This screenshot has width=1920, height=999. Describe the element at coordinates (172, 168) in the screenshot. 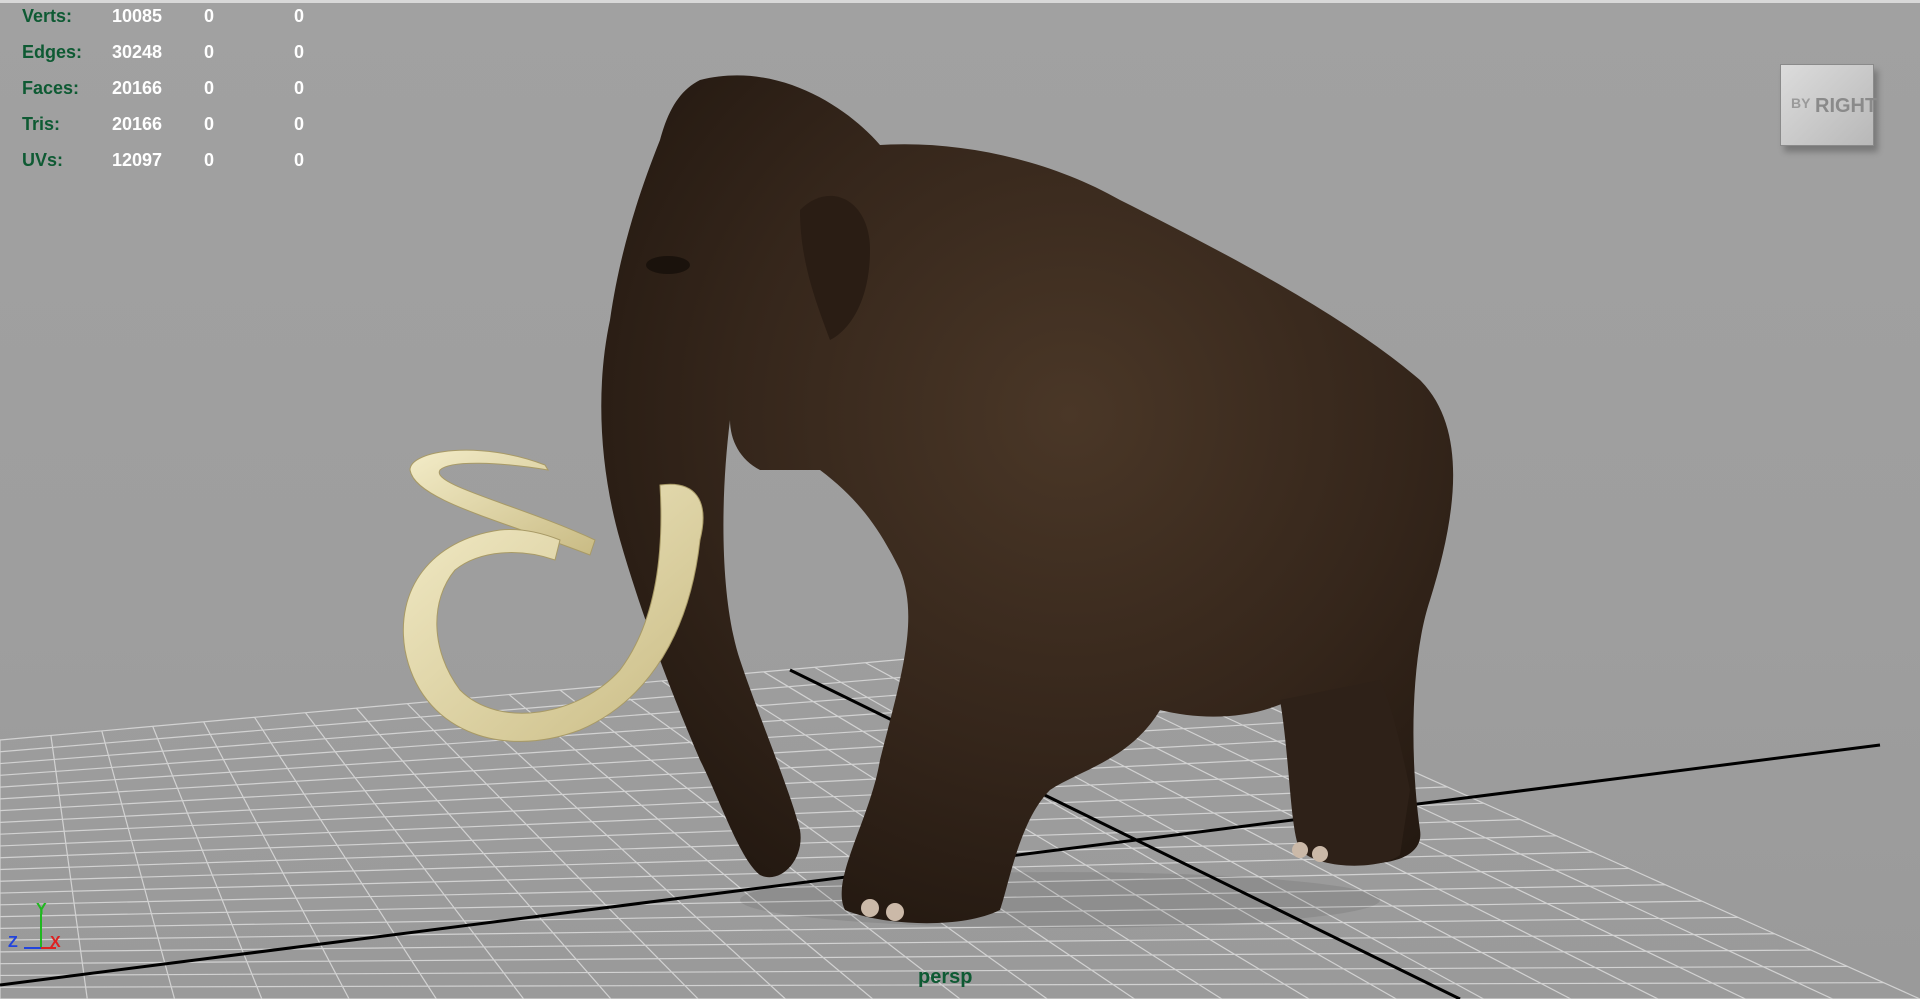

I see `hud-row: UVs: 12097 0 0` at that location.